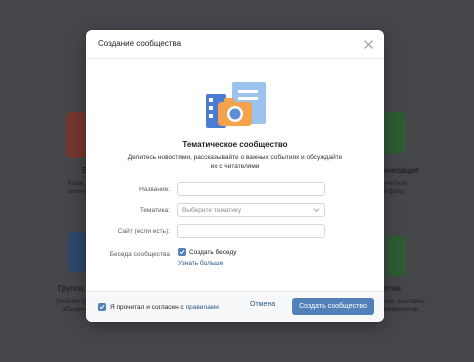  What do you see at coordinates (143, 231) in the screenshot?
I see `site-label: Сайт (если есть):` at bounding box center [143, 231].